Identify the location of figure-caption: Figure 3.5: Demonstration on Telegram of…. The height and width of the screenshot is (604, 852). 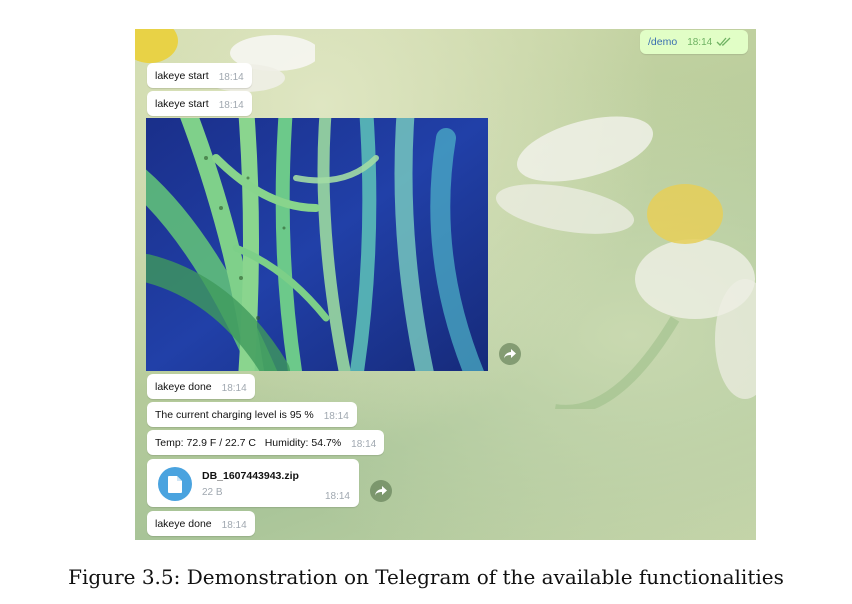
(426, 577).